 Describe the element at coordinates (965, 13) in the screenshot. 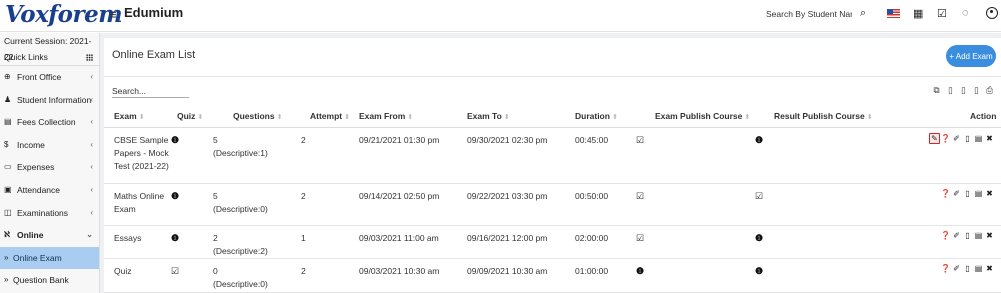

I see `whatsapp-icon: ◌` at that location.